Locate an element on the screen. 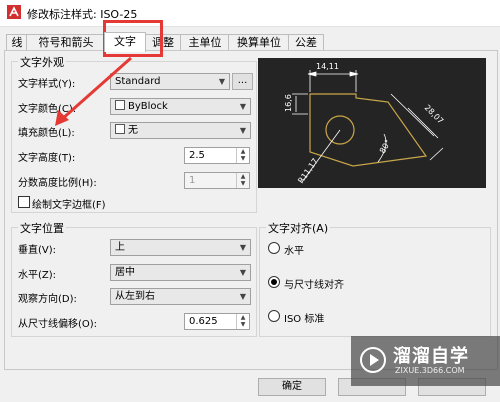 Image resolution: width=500 pixels, height=402 pixels. watermark: 溜溜自学 ZIXUE.3D66.COM is located at coordinates (425, 361).